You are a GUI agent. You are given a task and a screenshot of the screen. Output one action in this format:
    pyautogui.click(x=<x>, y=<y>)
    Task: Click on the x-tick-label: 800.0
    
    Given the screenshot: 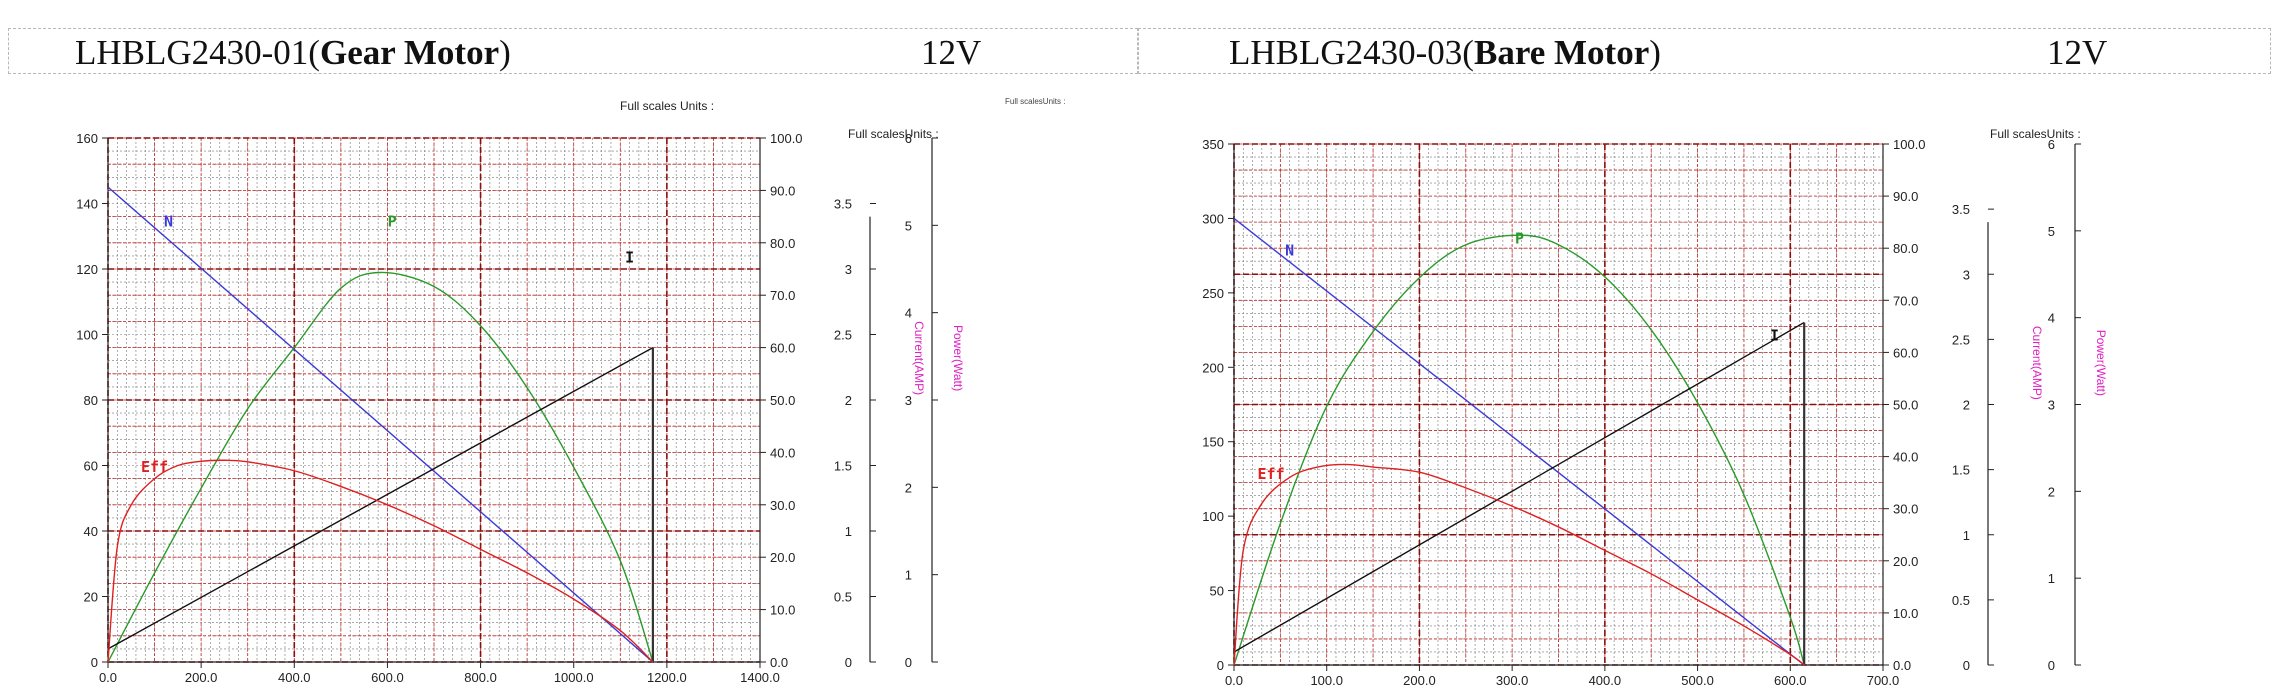 What is the action you would take?
    pyautogui.click(x=480, y=677)
    